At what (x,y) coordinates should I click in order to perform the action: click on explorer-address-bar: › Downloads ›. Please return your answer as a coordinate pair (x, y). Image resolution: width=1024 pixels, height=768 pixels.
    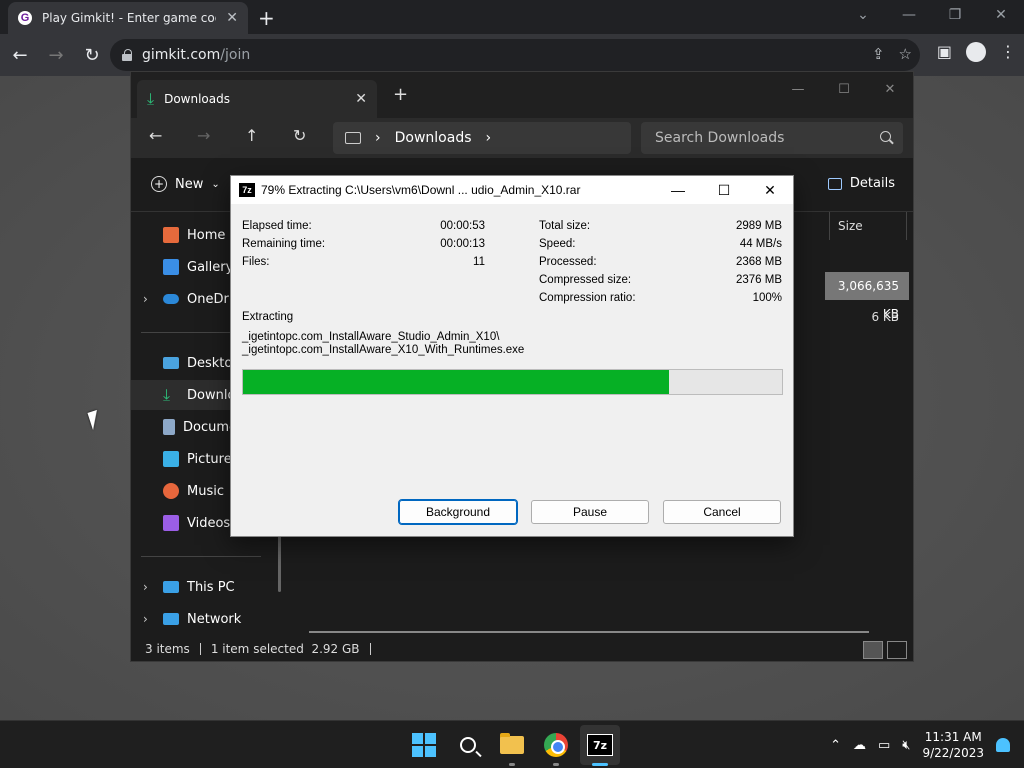
    Looking at the image, I should click on (482, 138).